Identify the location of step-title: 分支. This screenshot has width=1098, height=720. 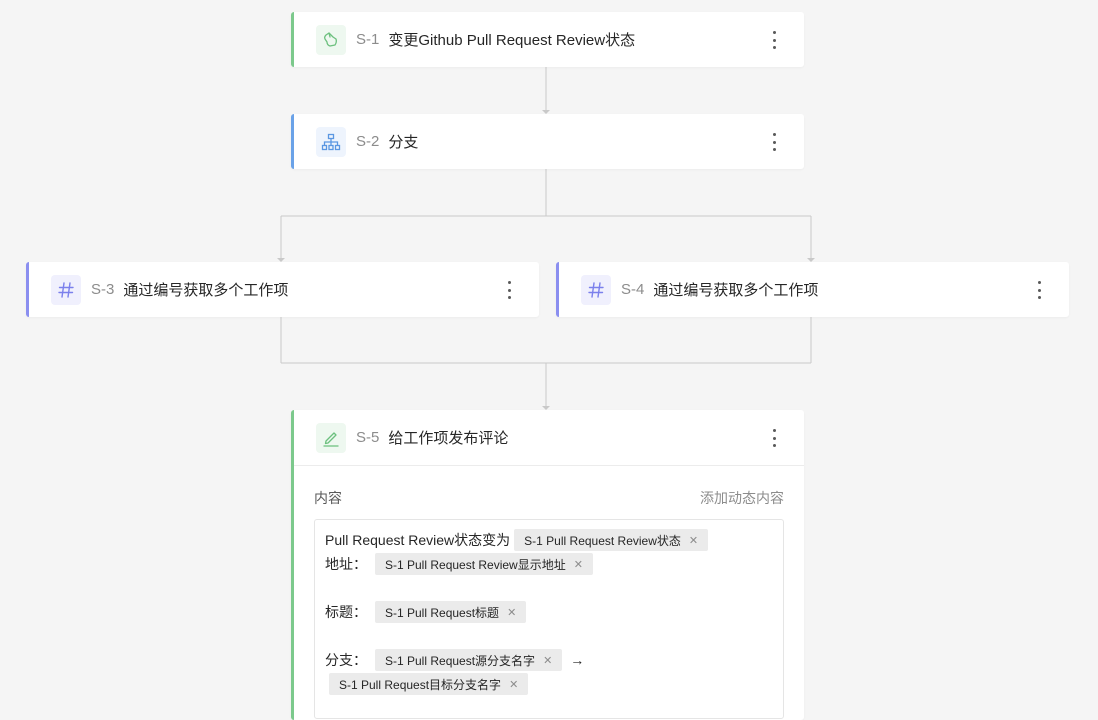
(403, 141).